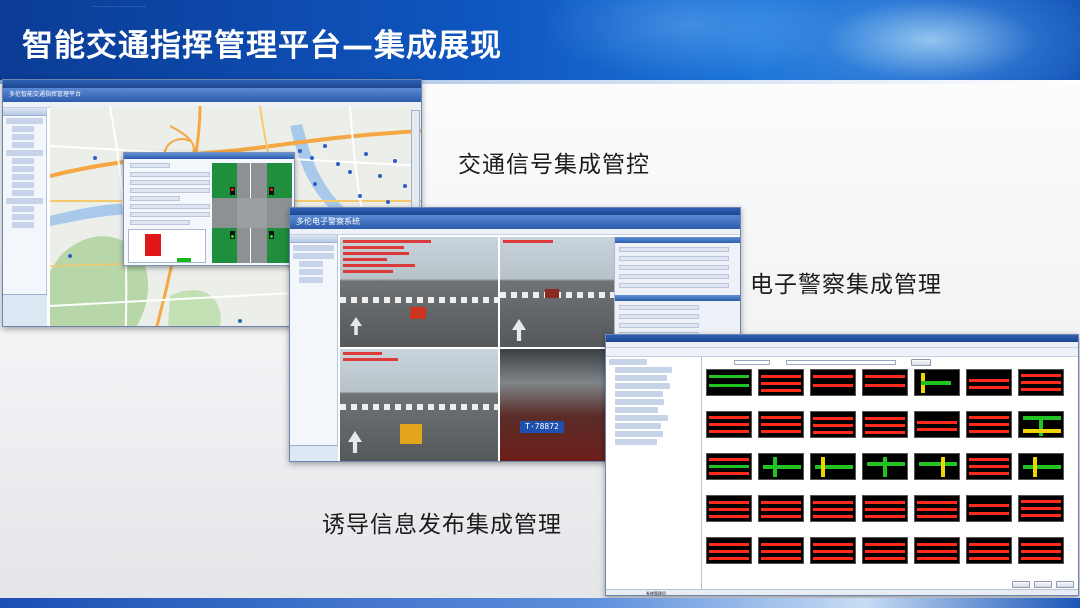 This screenshot has width=1080, height=608. I want to click on police-control-panel, so click(677, 293).